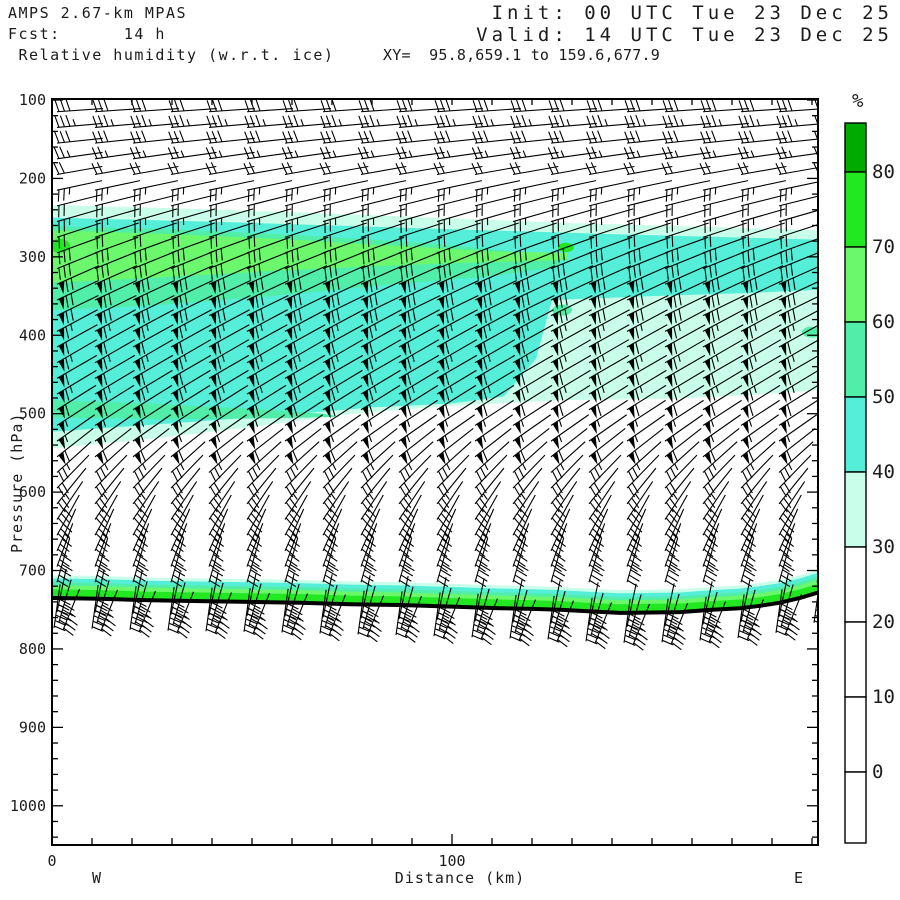 This screenshot has width=900, height=900. I want to click on colorbar-tick-label: 30, so click(883, 547).